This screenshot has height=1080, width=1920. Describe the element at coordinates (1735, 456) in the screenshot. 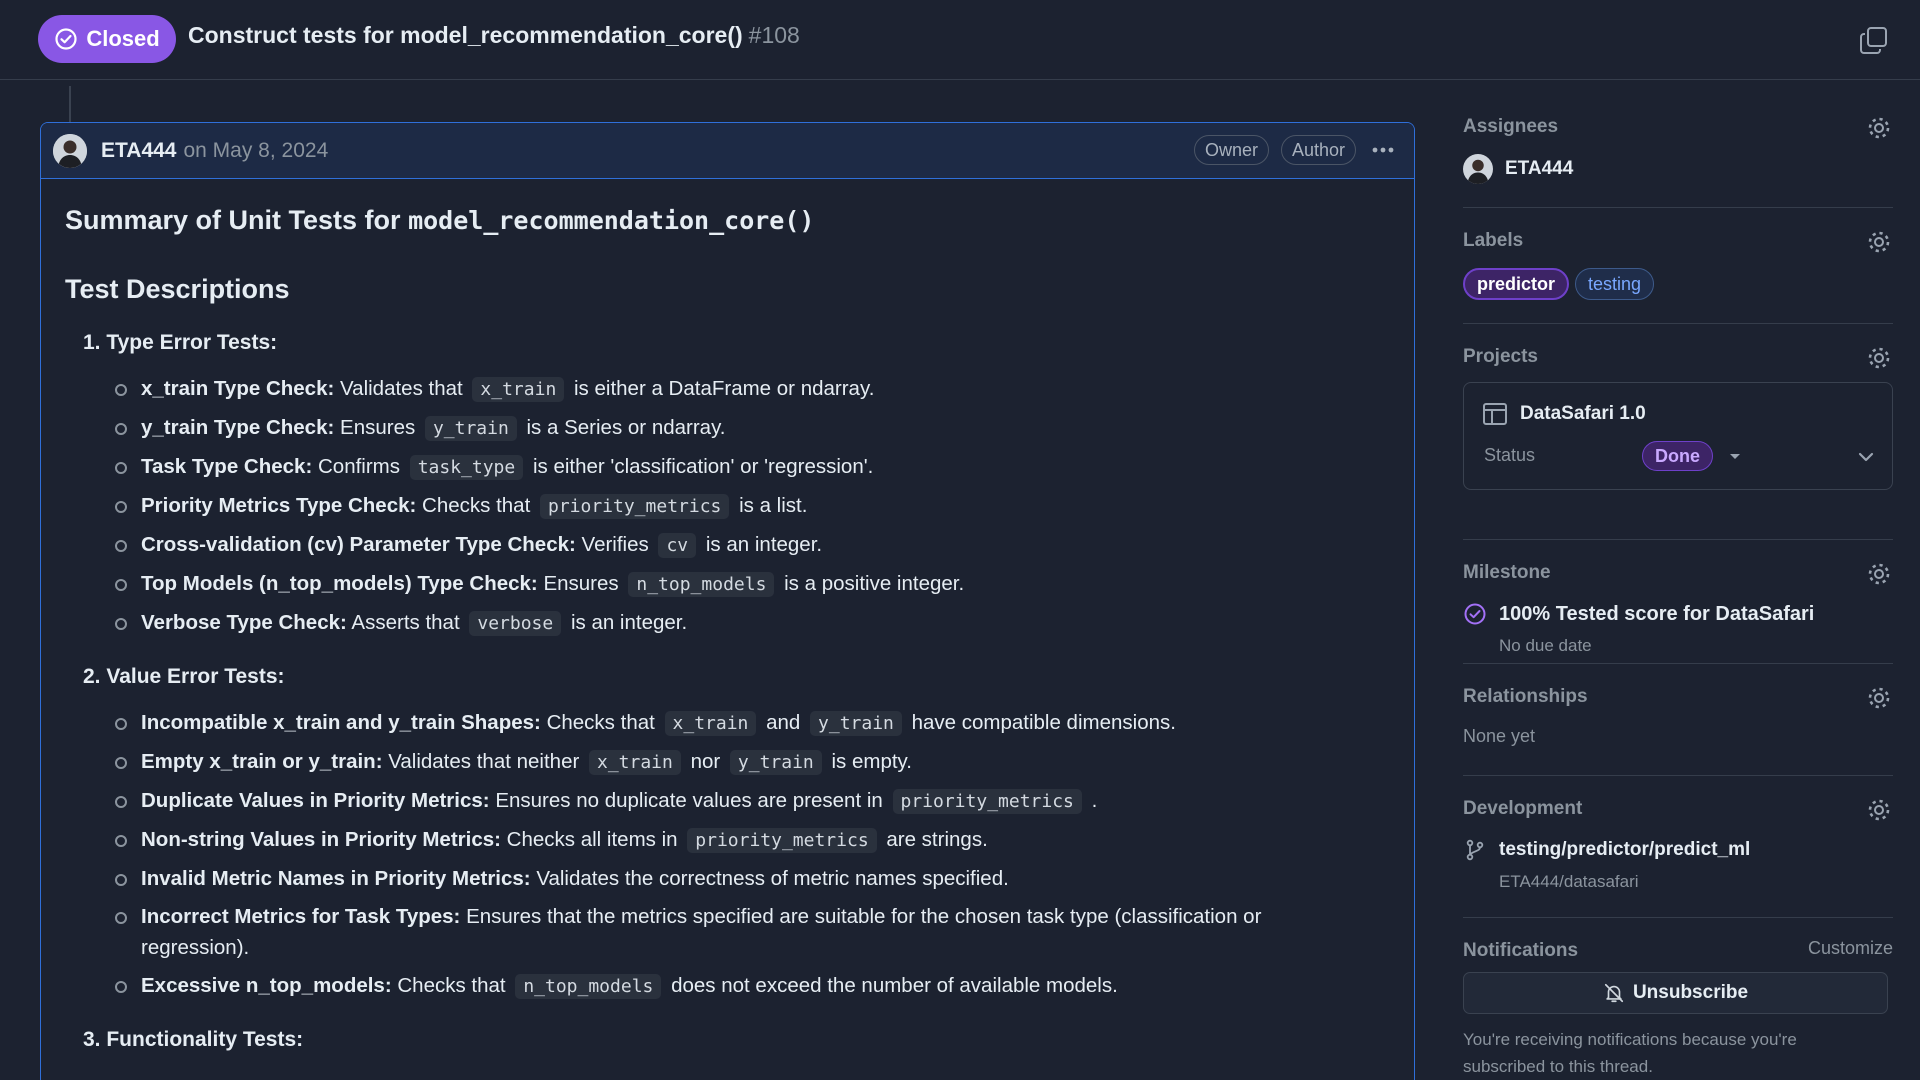

I see `triangle-down-icon` at that location.